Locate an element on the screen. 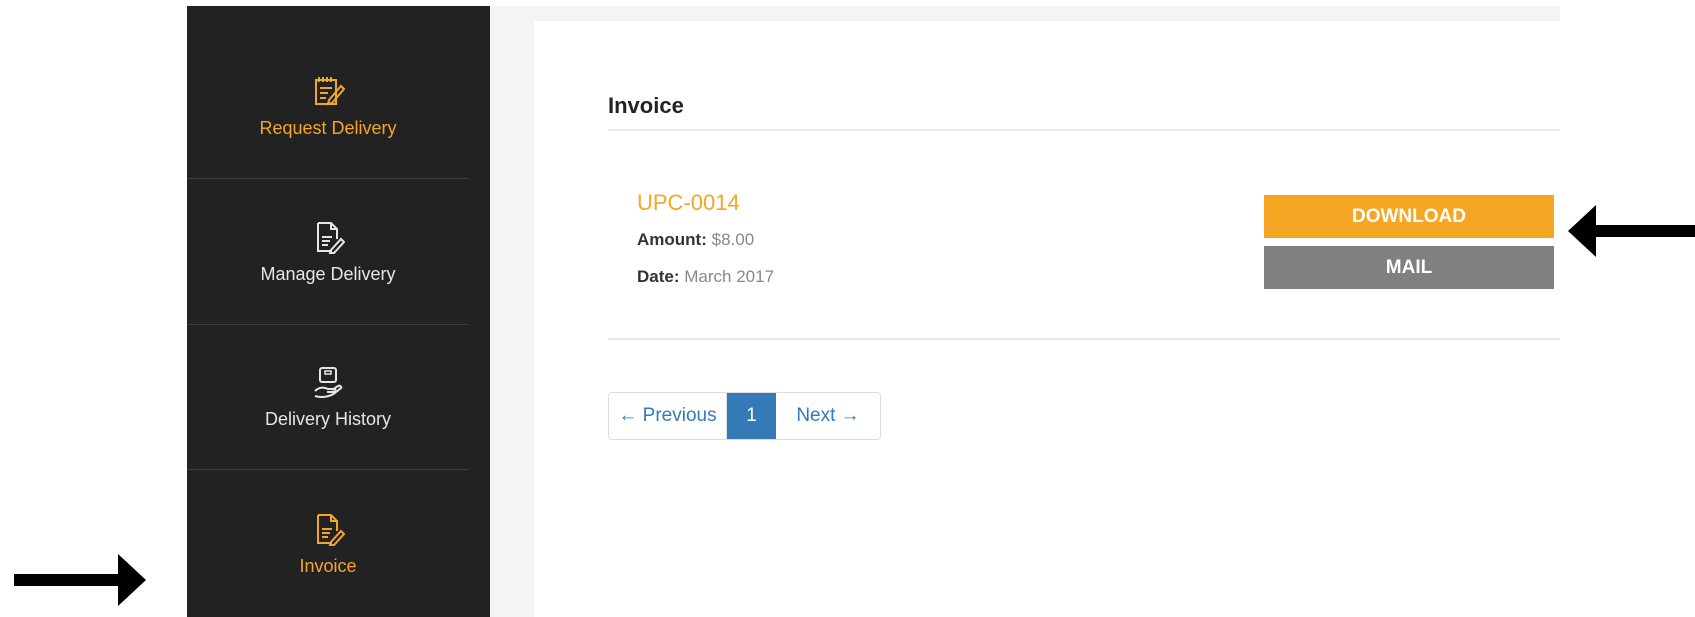 The image size is (1695, 617). sidebar-item-label: Invoice is located at coordinates (328, 565).